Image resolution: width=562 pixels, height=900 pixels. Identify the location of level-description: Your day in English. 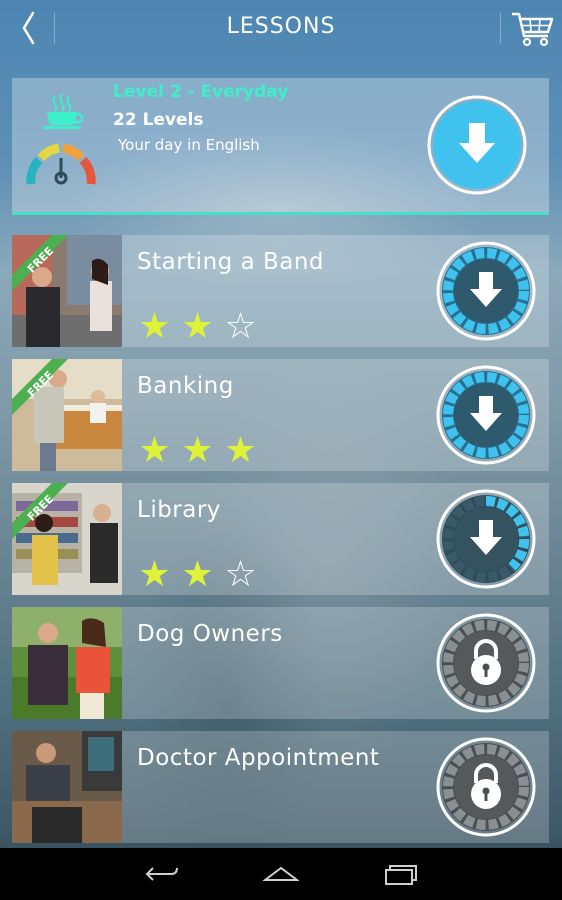
(189, 145).